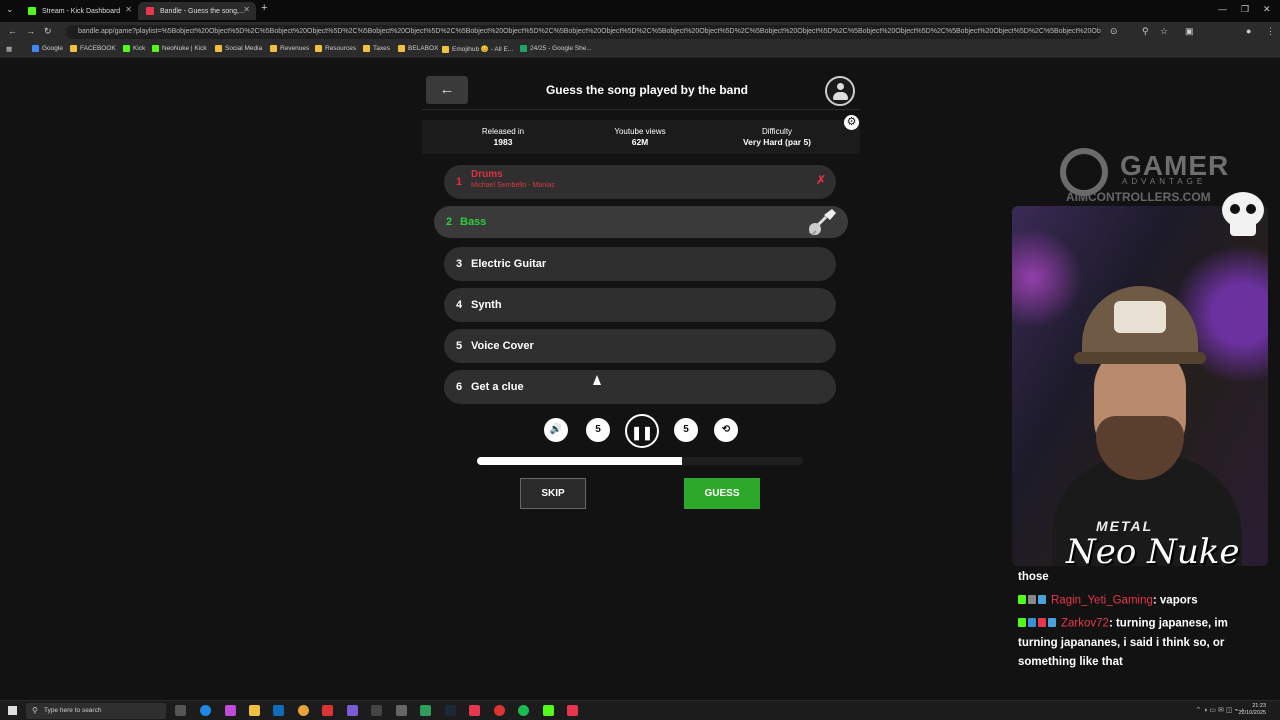 The height and width of the screenshot is (720, 1280). What do you see at coordinates (1189, 31) in the screenshot?
I see `extensions-icon: ▣` at bounding box center [1189, 31].